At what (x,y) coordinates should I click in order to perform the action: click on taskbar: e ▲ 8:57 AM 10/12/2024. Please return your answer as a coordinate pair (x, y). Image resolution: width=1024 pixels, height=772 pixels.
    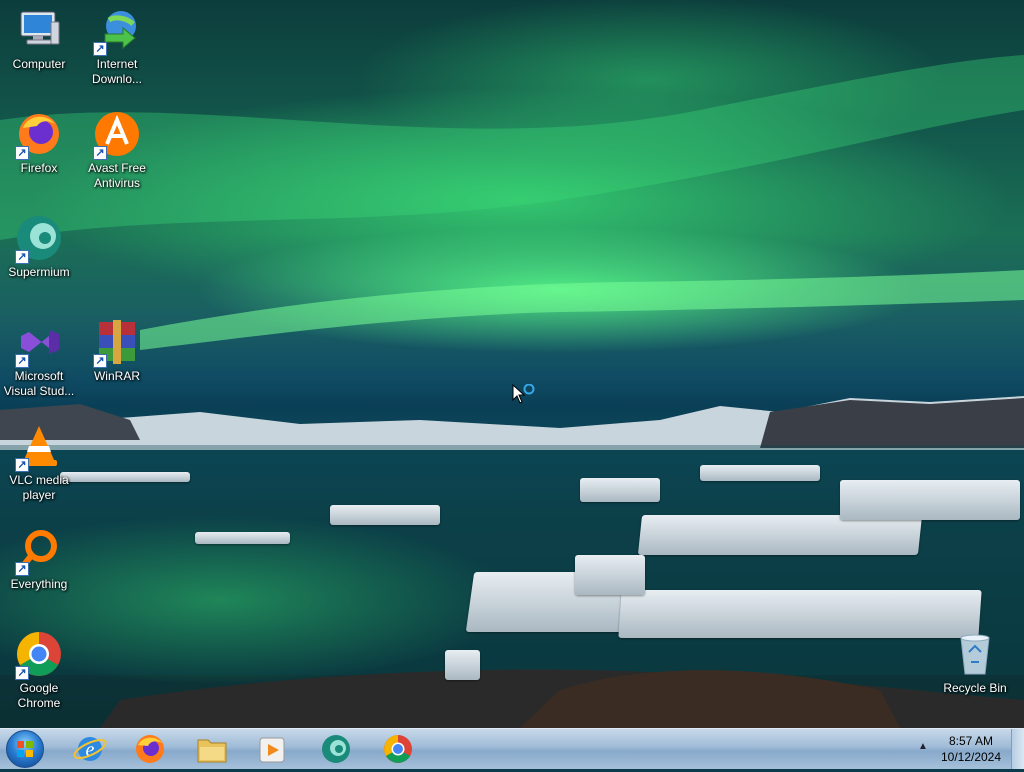
    Looking at the image, I should click on (512, 748).